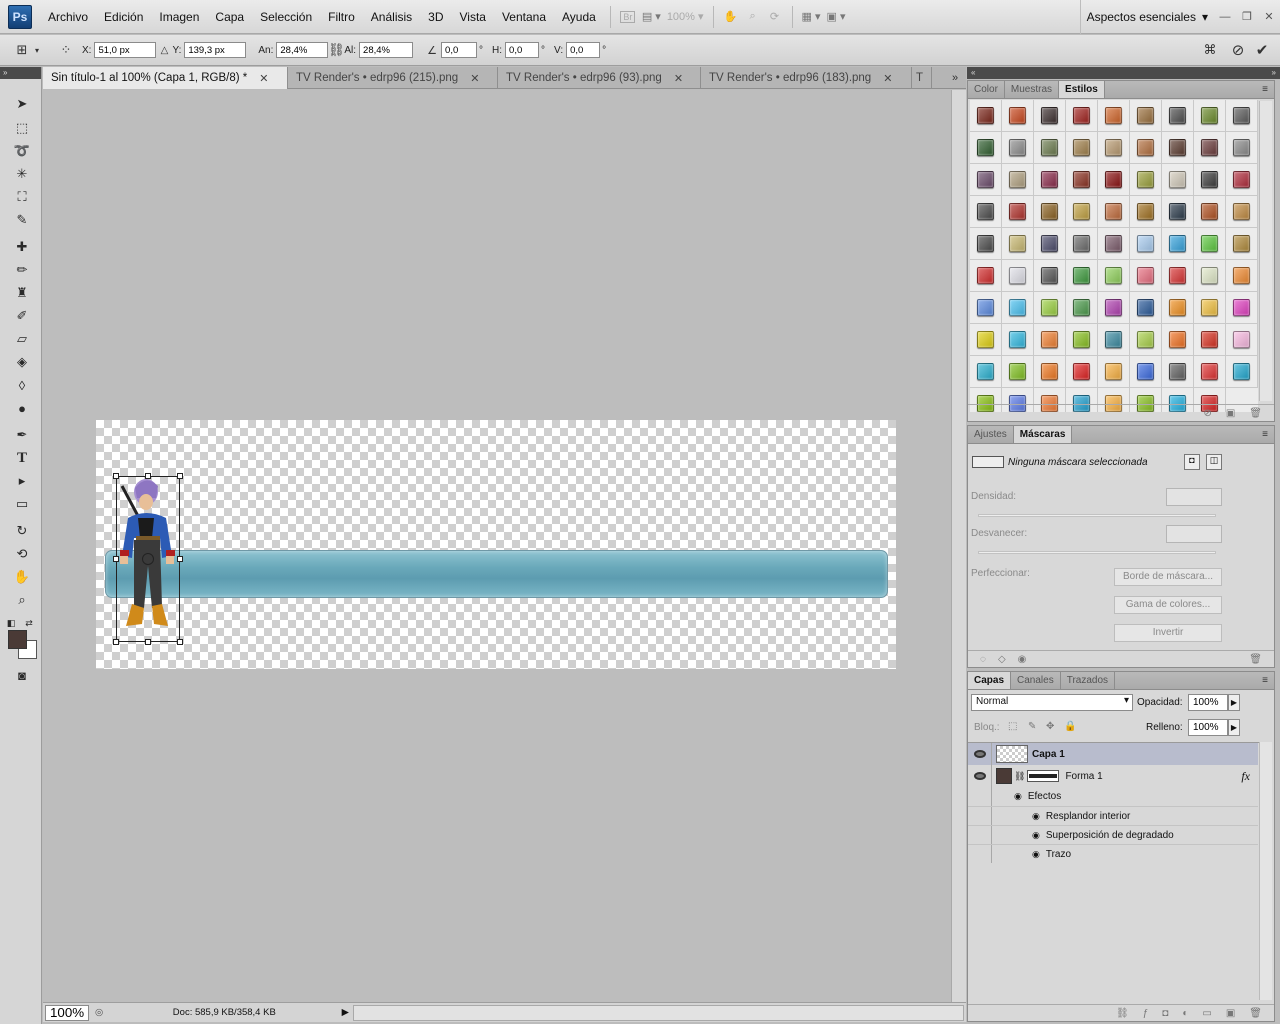 The image size is (1280, 1024). What do you see at coordinates (22, 270) in the screenshot?
I see `brush-tool-icon: ✏` at bounding box center [22, 270].